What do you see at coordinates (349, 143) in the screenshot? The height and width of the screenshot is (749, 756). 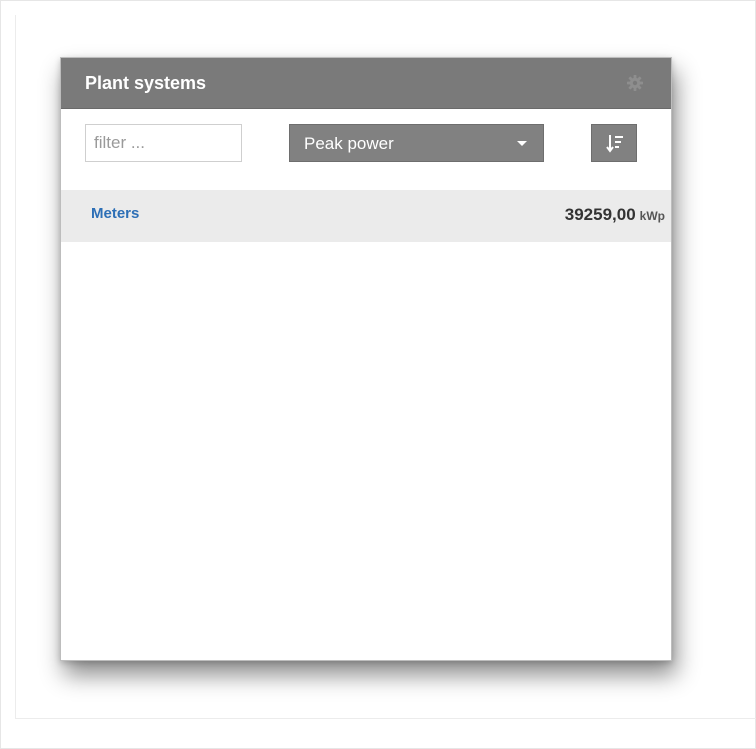 I see `sort-field-selected-value: Peak power` at bounding box center [349, 143].